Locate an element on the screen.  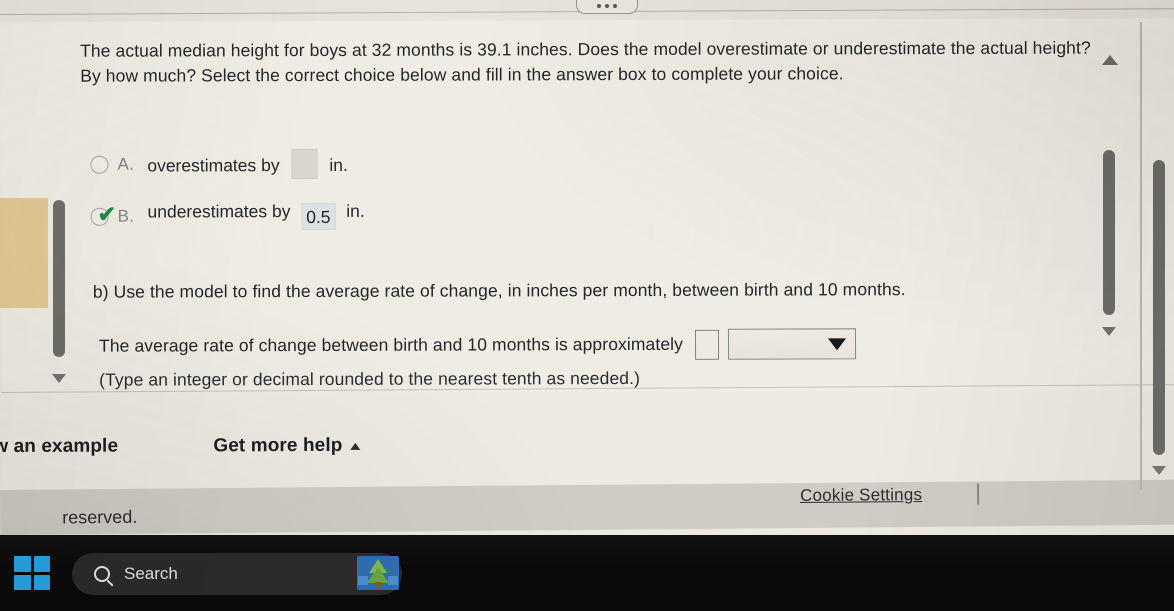
choice-b-text: underestimates by 0.5 in. is located at coordinates (256, 215).